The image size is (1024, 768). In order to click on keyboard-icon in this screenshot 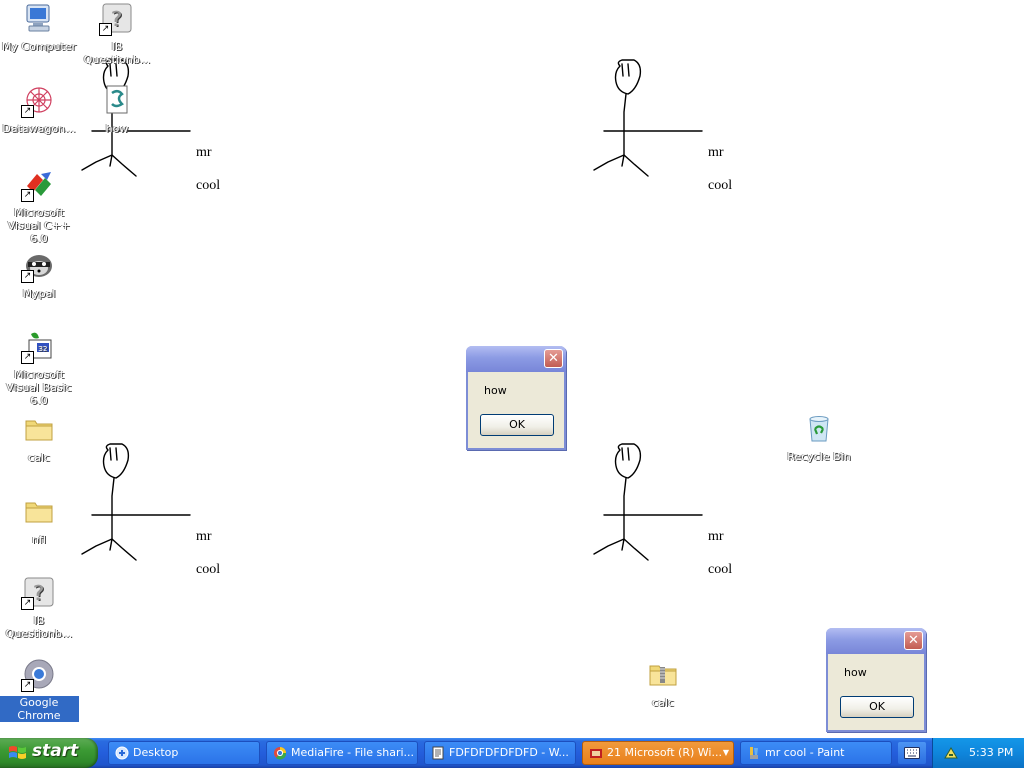, I will do `click(912, 753)`.